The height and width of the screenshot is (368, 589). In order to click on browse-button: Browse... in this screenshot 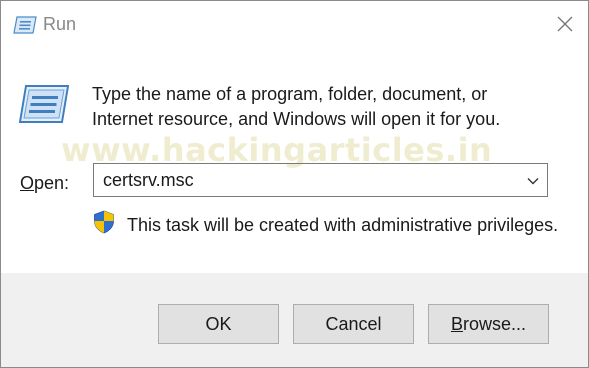, I will do `click(488, 324)`.